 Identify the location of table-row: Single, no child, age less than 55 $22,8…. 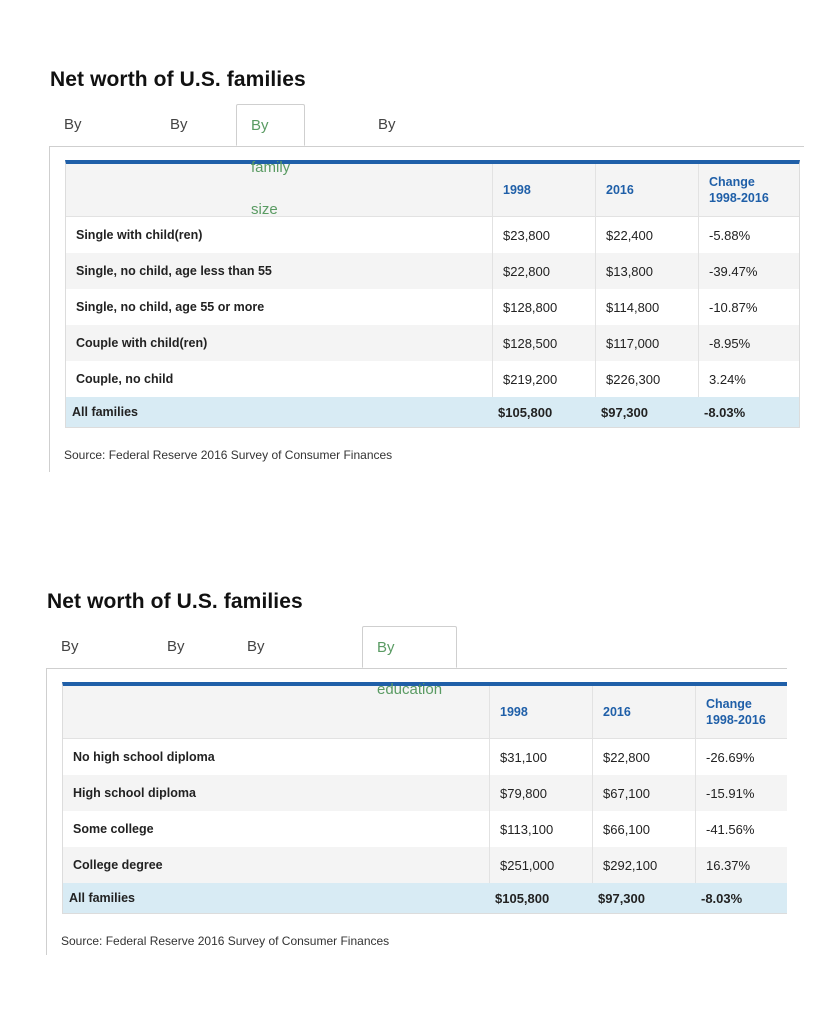
(432, 271).